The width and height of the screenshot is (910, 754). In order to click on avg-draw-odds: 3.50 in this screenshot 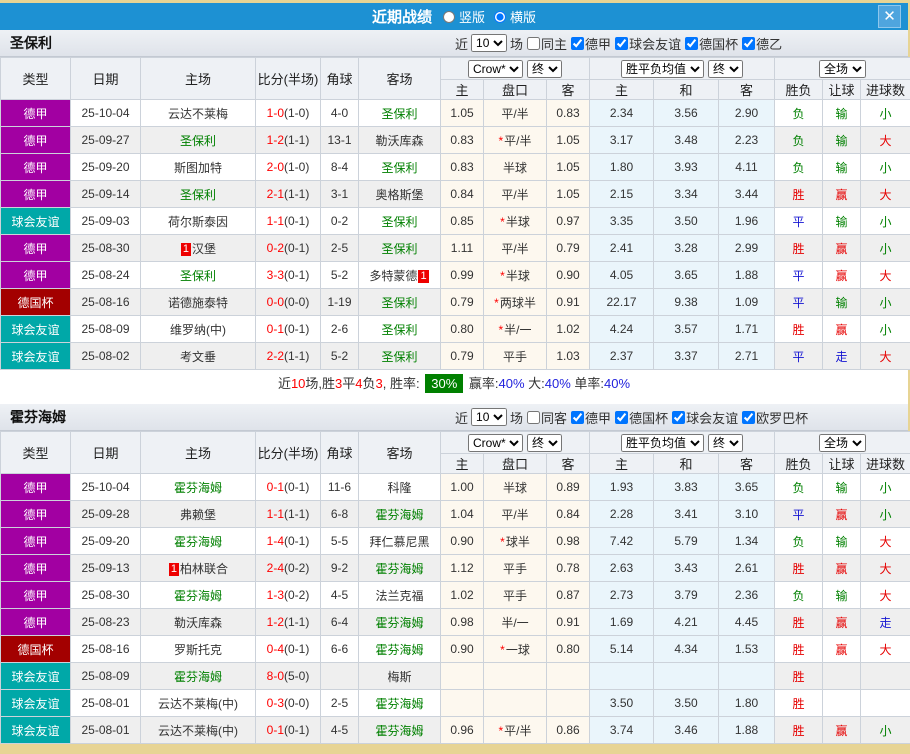, I will do `click(686, 221)`.